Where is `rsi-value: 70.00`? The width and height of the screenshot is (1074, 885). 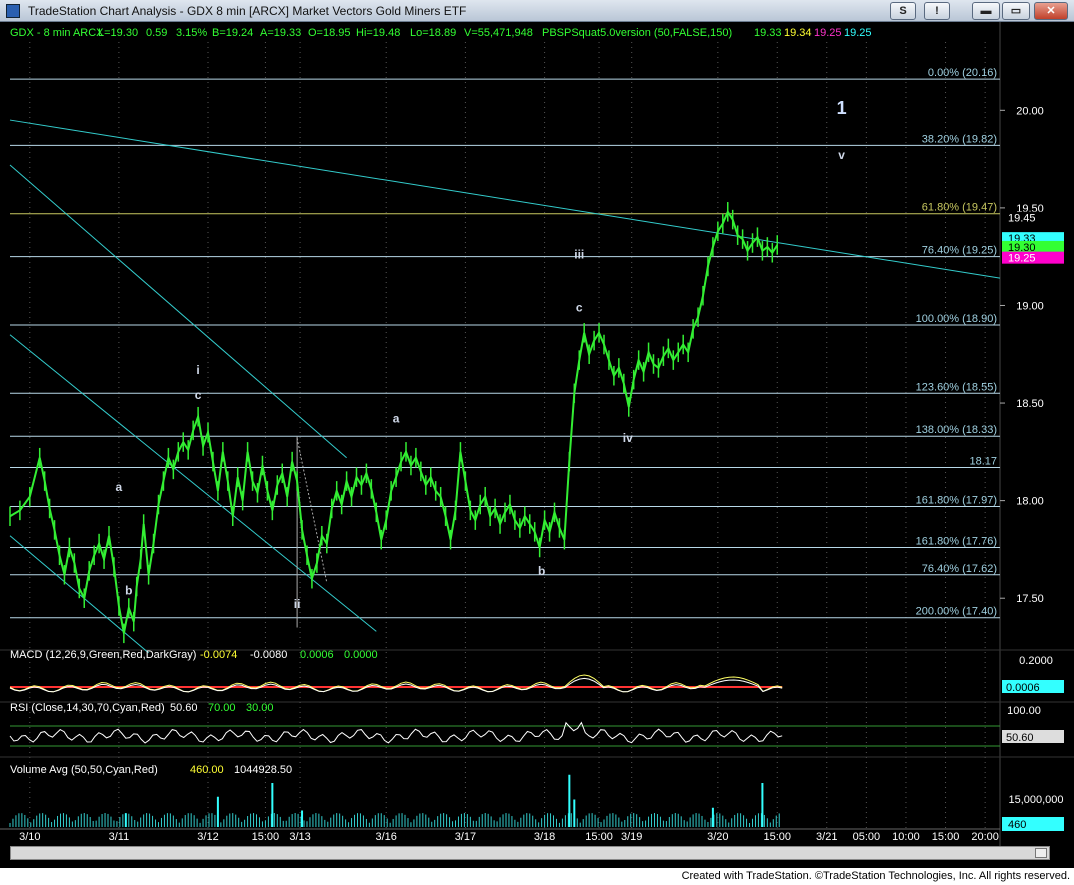
rsi-value: 70.00 is located at coordinates (222, 708).